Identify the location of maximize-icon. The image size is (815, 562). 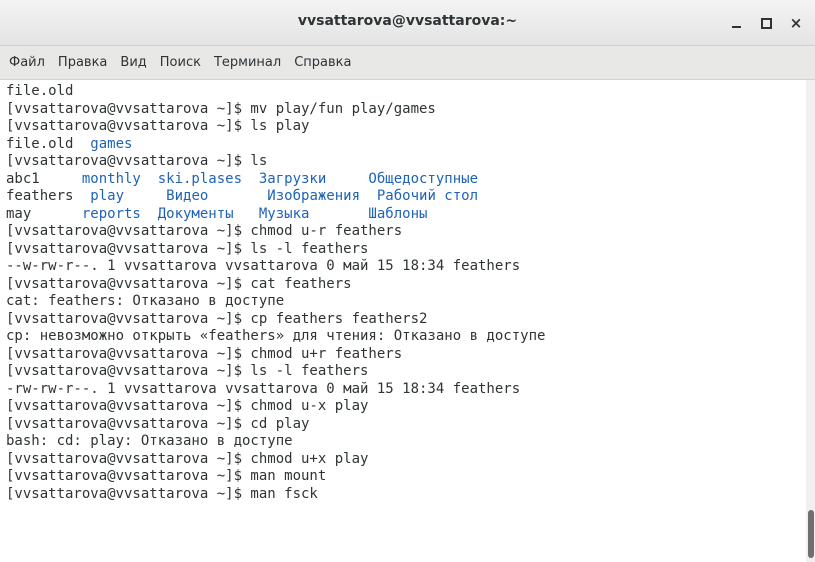
(766, 23).